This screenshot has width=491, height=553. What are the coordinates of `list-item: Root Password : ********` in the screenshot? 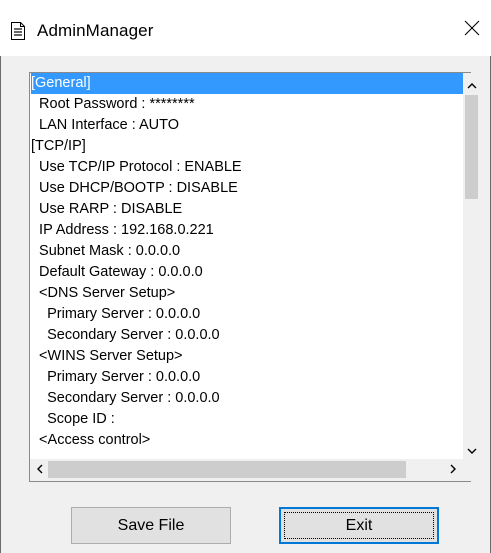 It's located at (247, 104).